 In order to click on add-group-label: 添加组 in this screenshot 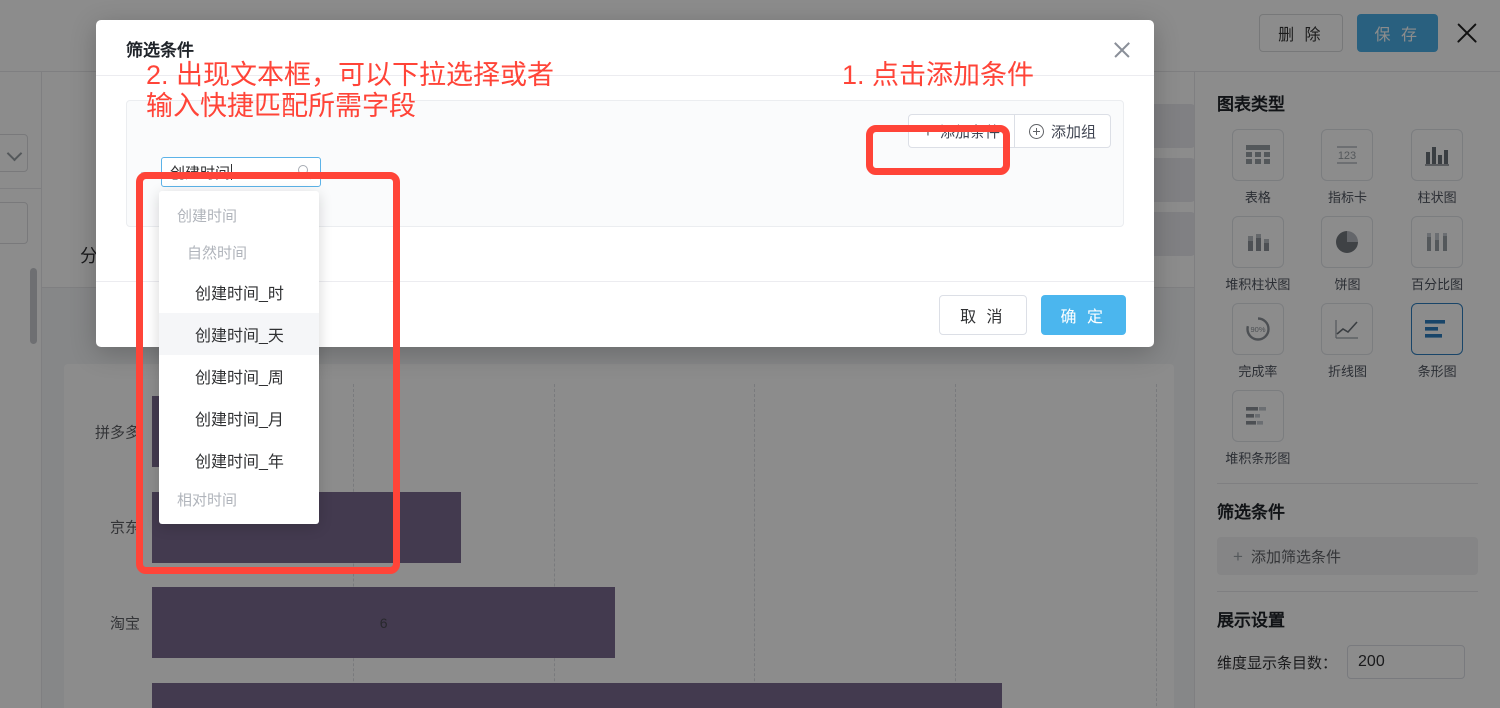, I will do `click(1073, 132)`.